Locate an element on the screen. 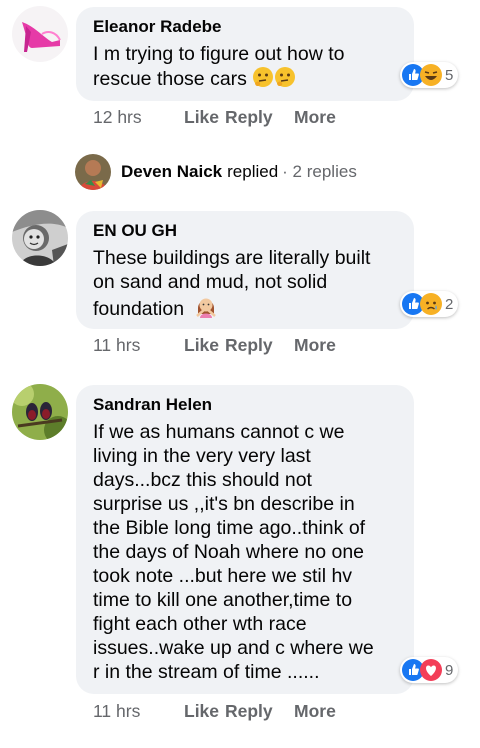 This screenshot has width=480, height=748. reply-verb: replied is located at coordinates (253, 171).